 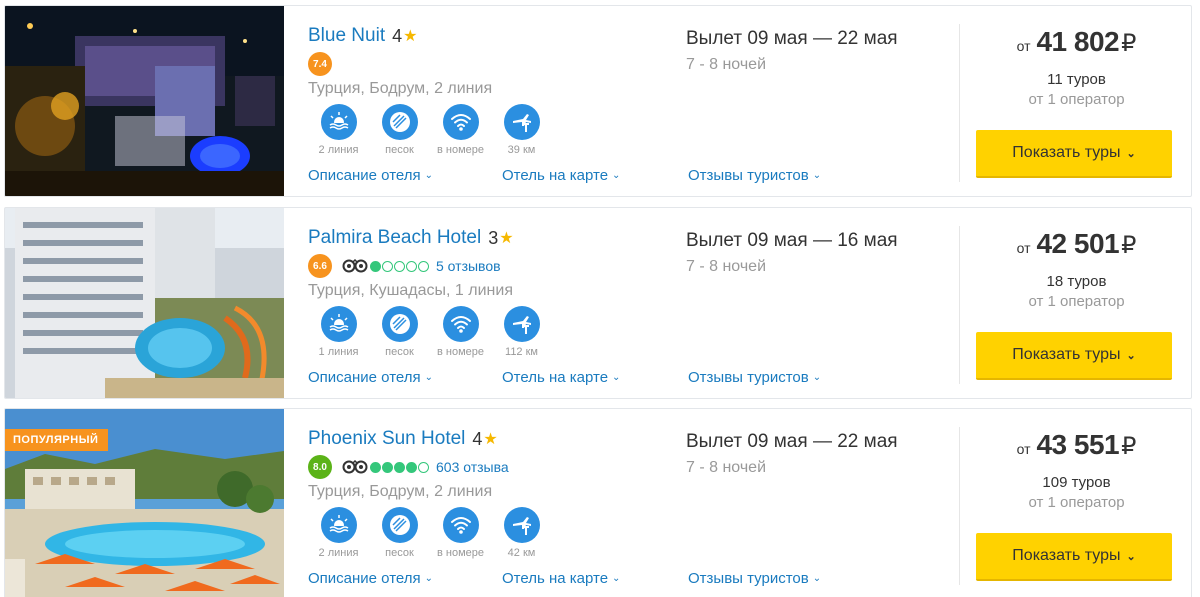 I want to click on amenity-label: 39 км, so click(x=521, y=150).